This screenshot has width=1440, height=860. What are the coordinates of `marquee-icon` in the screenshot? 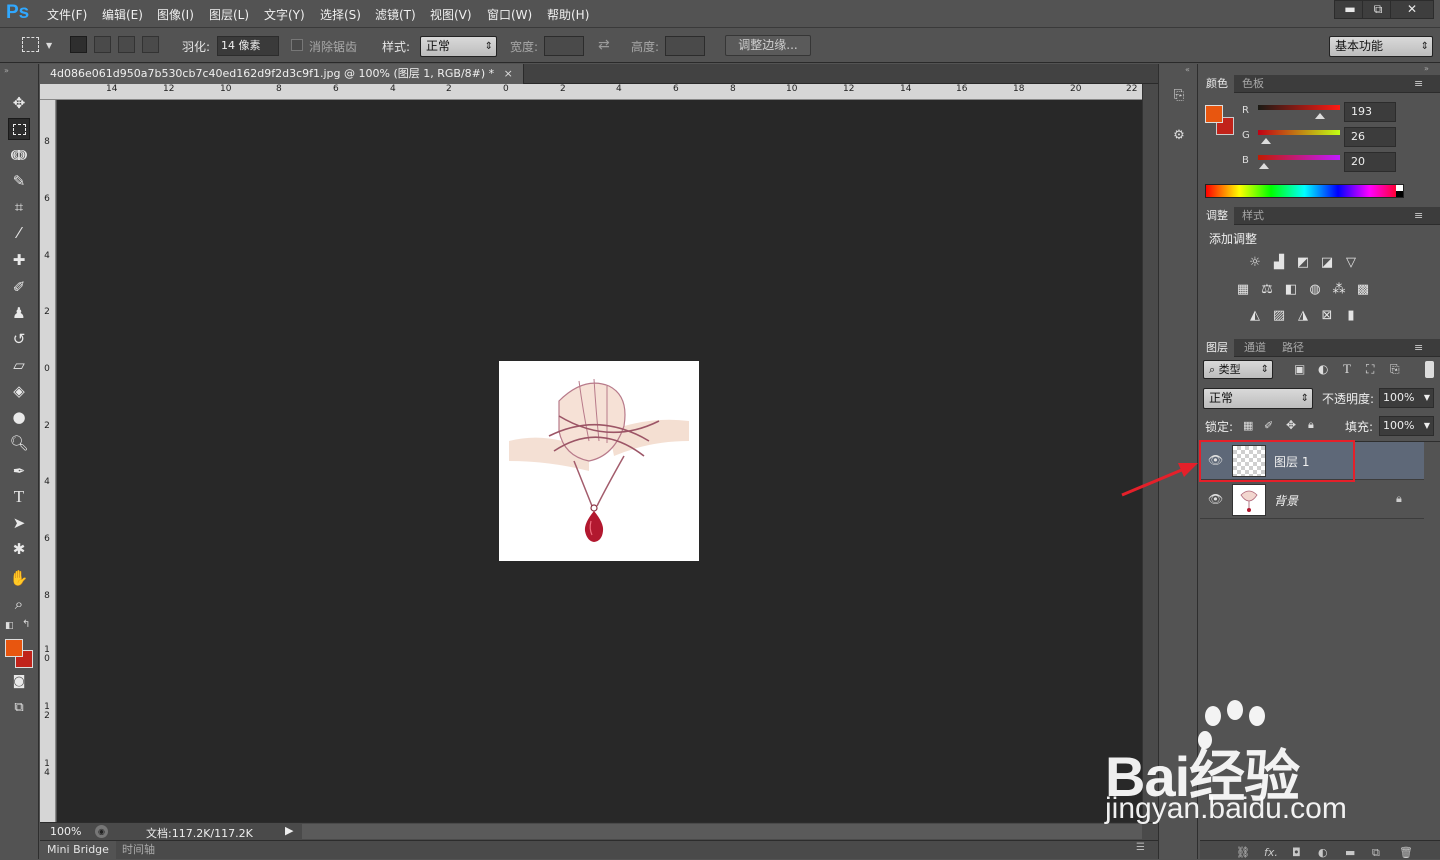 It's located at (19, 129).